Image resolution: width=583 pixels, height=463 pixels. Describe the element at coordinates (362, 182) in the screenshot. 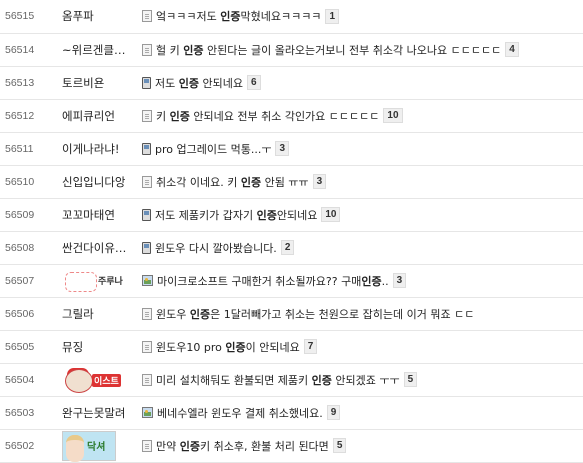

I see `post-subject: 취소각 이네요. 키 인증 안됨 ㅠㅠ 3` at that location.